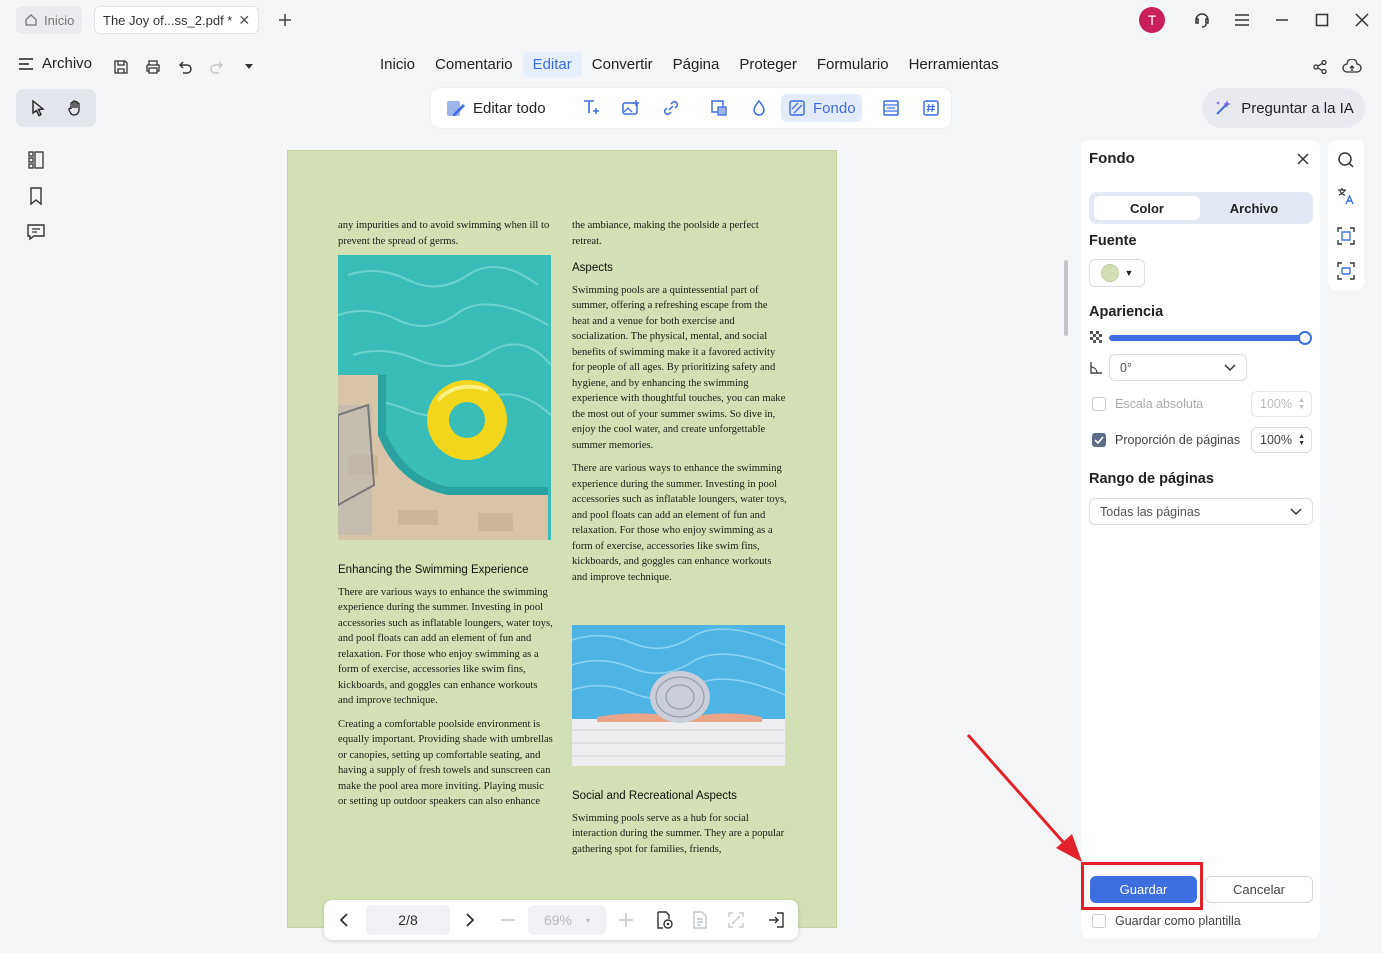  Describe the element at coordinates (1096, 337) in the screenshot. I see `opacity-icon` at that location.